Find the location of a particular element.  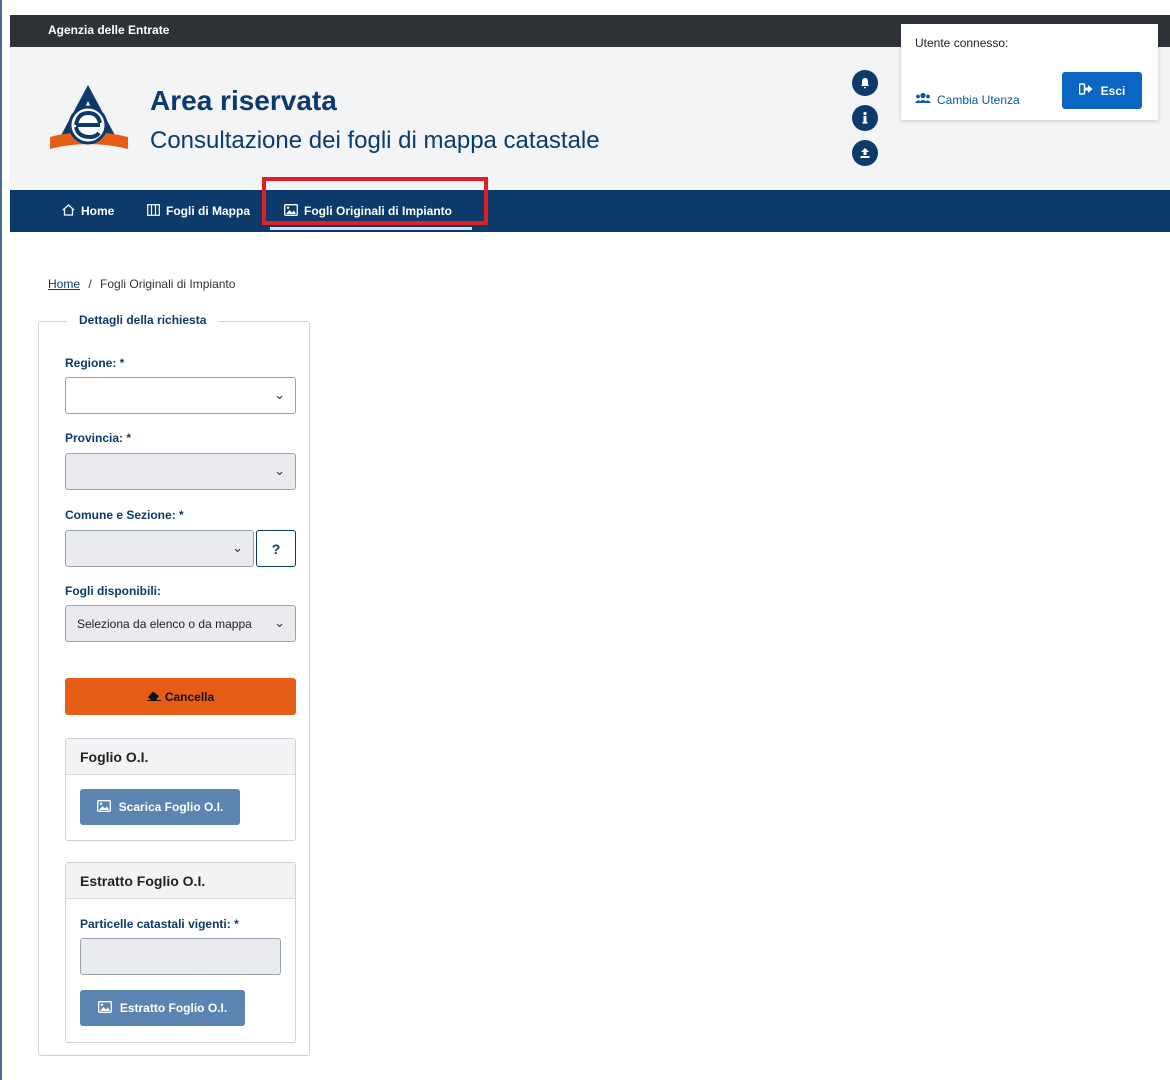

nav-label: Fogli di Mappa is located at coordinates (208, 211).